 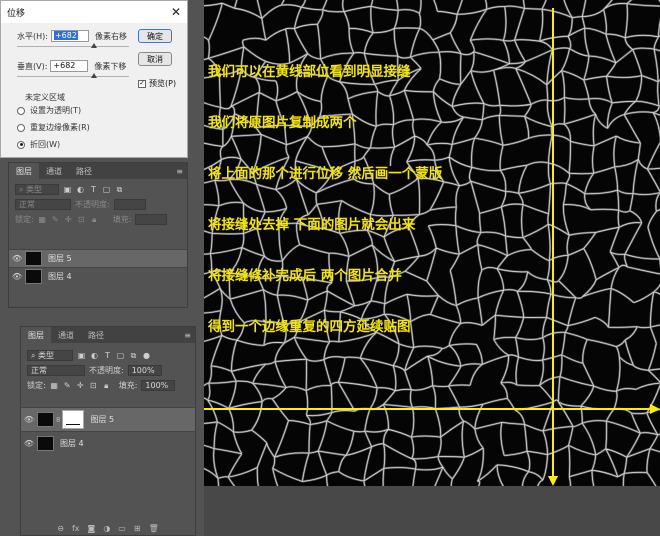 I want to click on cancel-button: 取消, so click(x=155, y=59).